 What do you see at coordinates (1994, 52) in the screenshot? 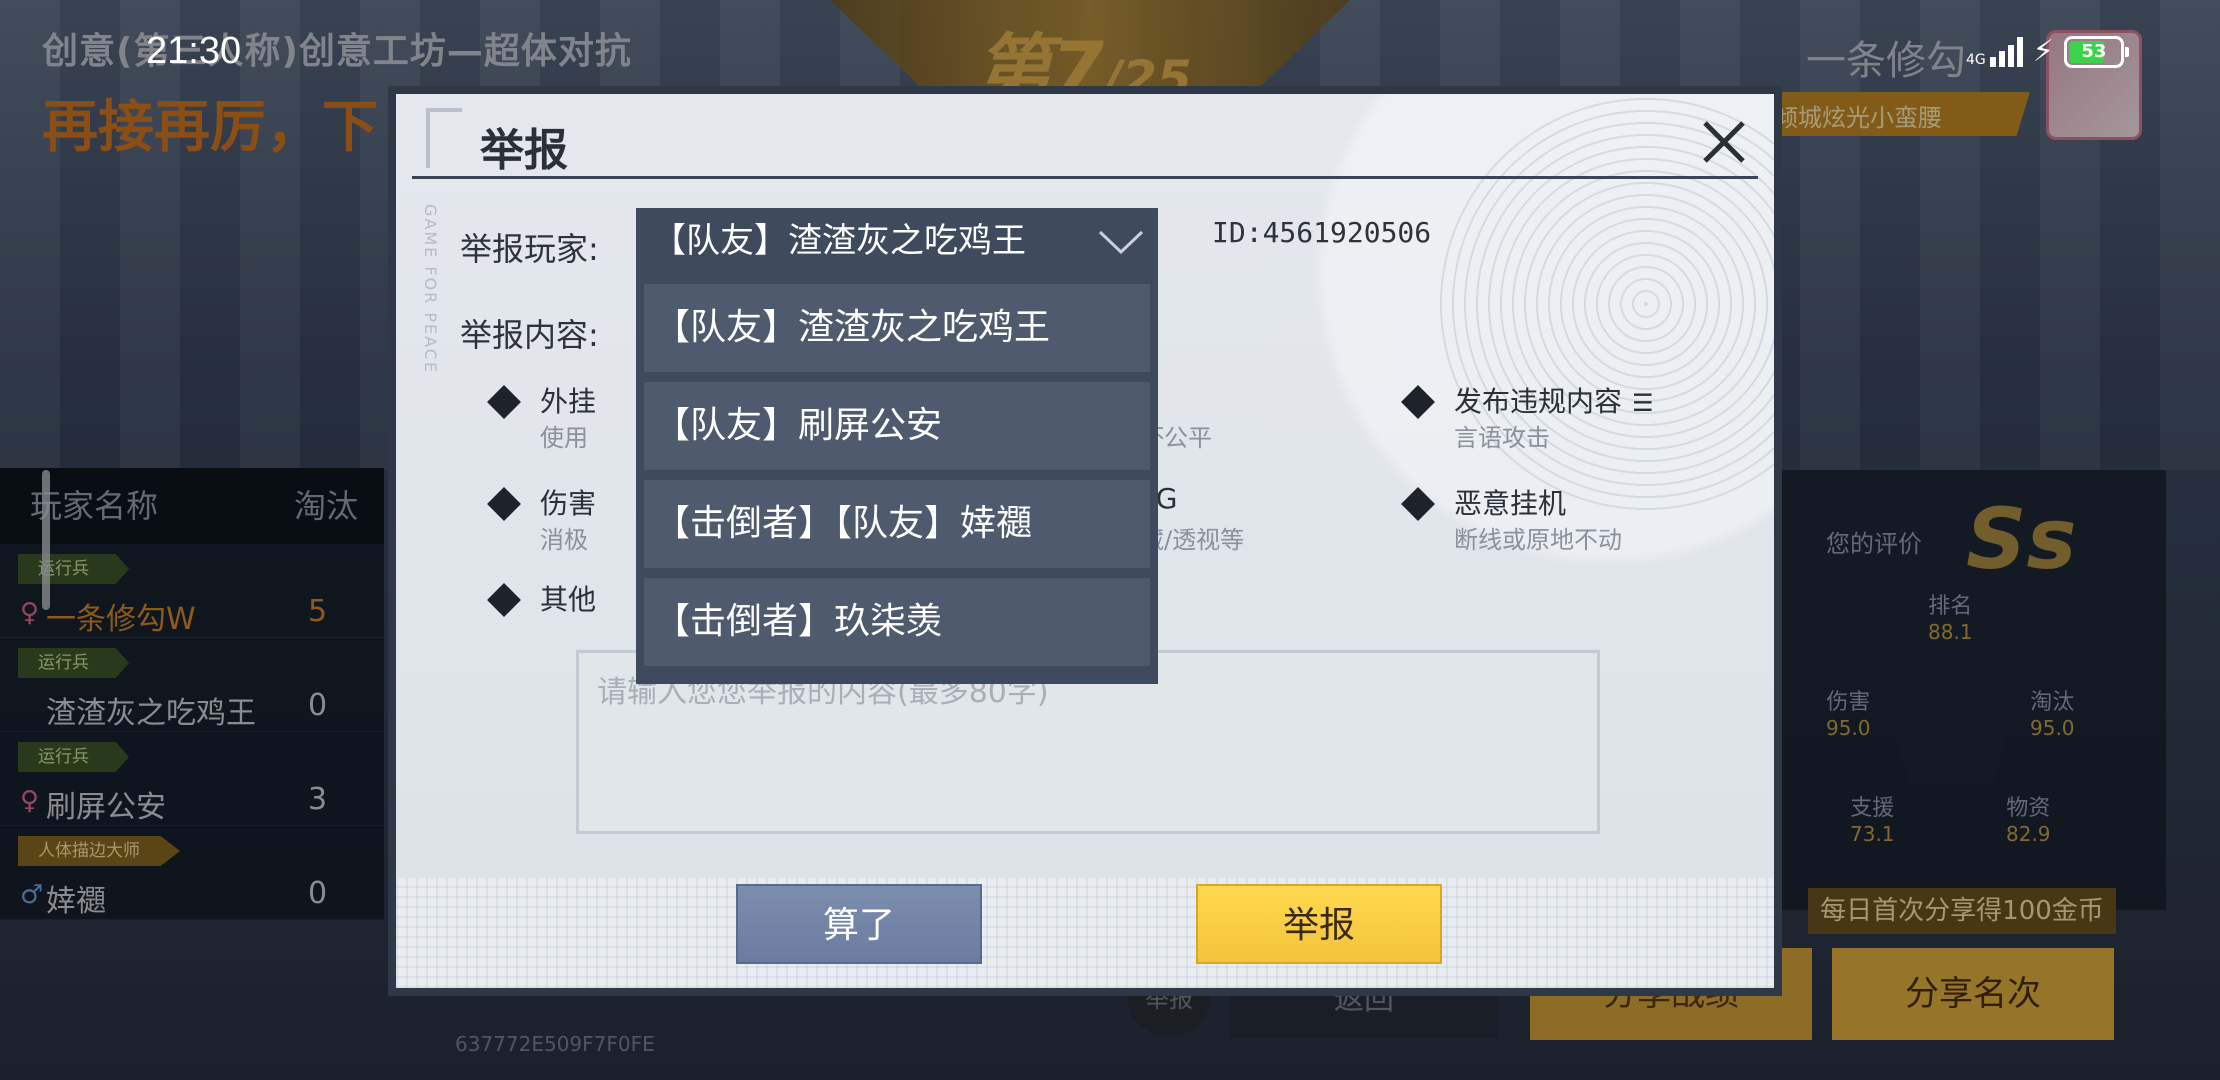
I see `signal-icon: 4G` at bounding box center [1994, 52].